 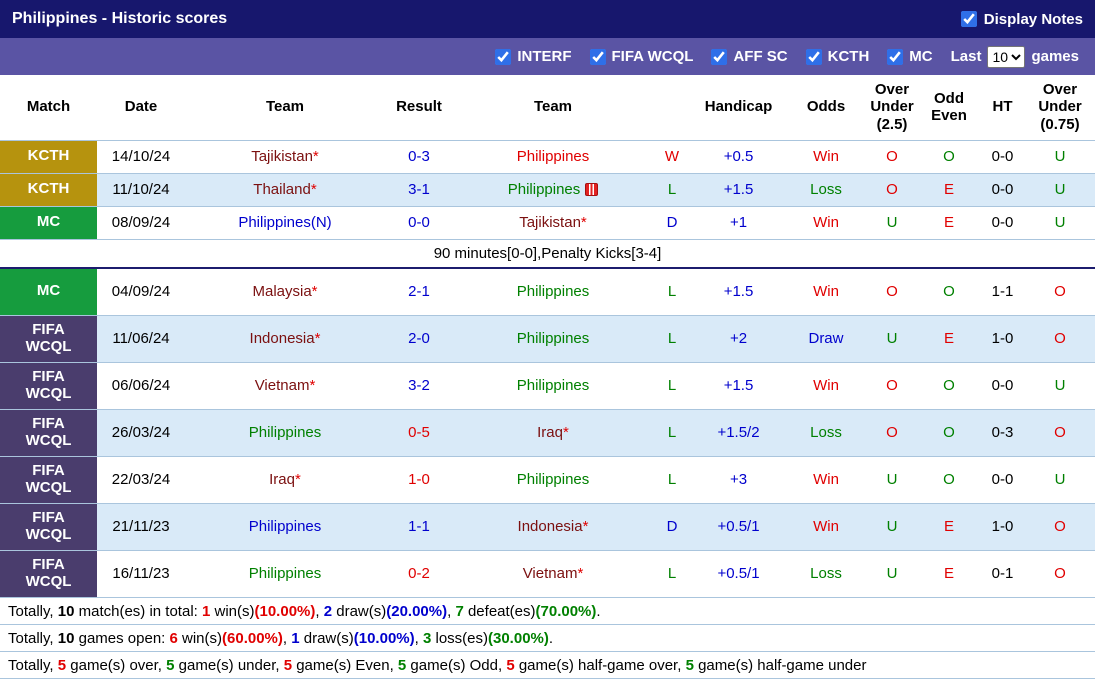 I want to click on result-letter: W, so click(x=672, y=157).